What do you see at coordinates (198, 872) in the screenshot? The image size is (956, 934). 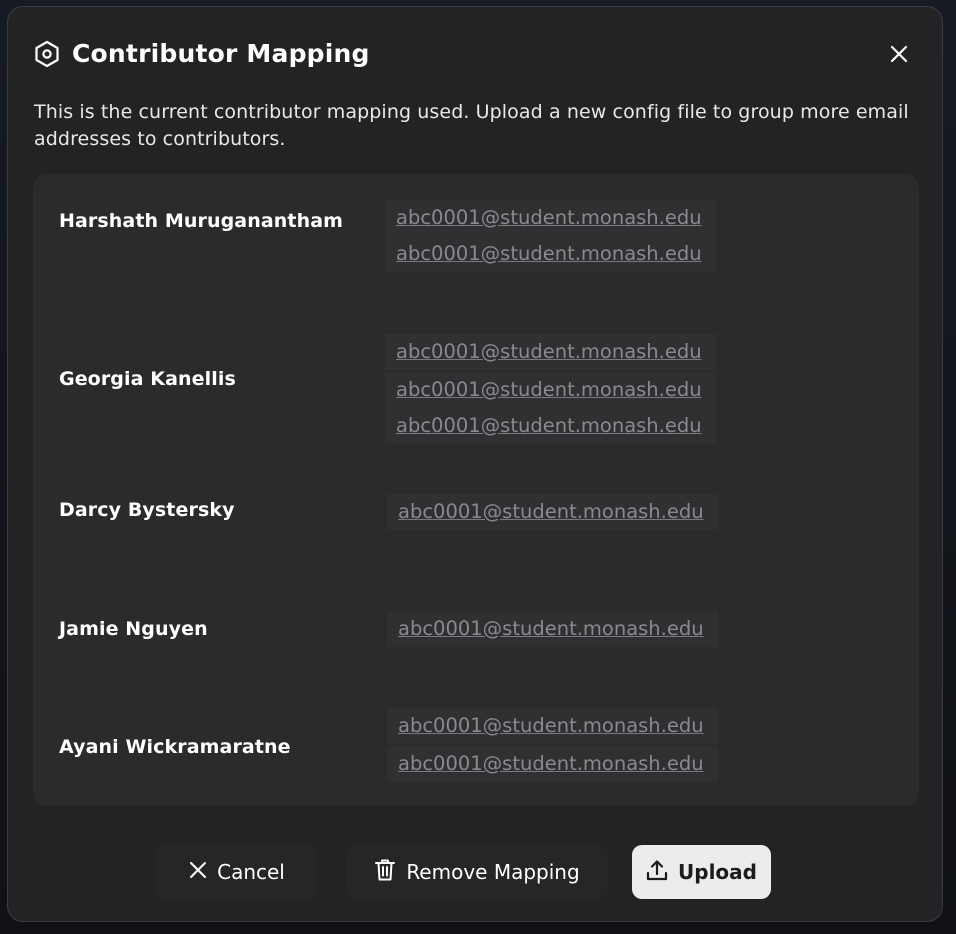 I see `x-icon` at bounding box center [198, 872].